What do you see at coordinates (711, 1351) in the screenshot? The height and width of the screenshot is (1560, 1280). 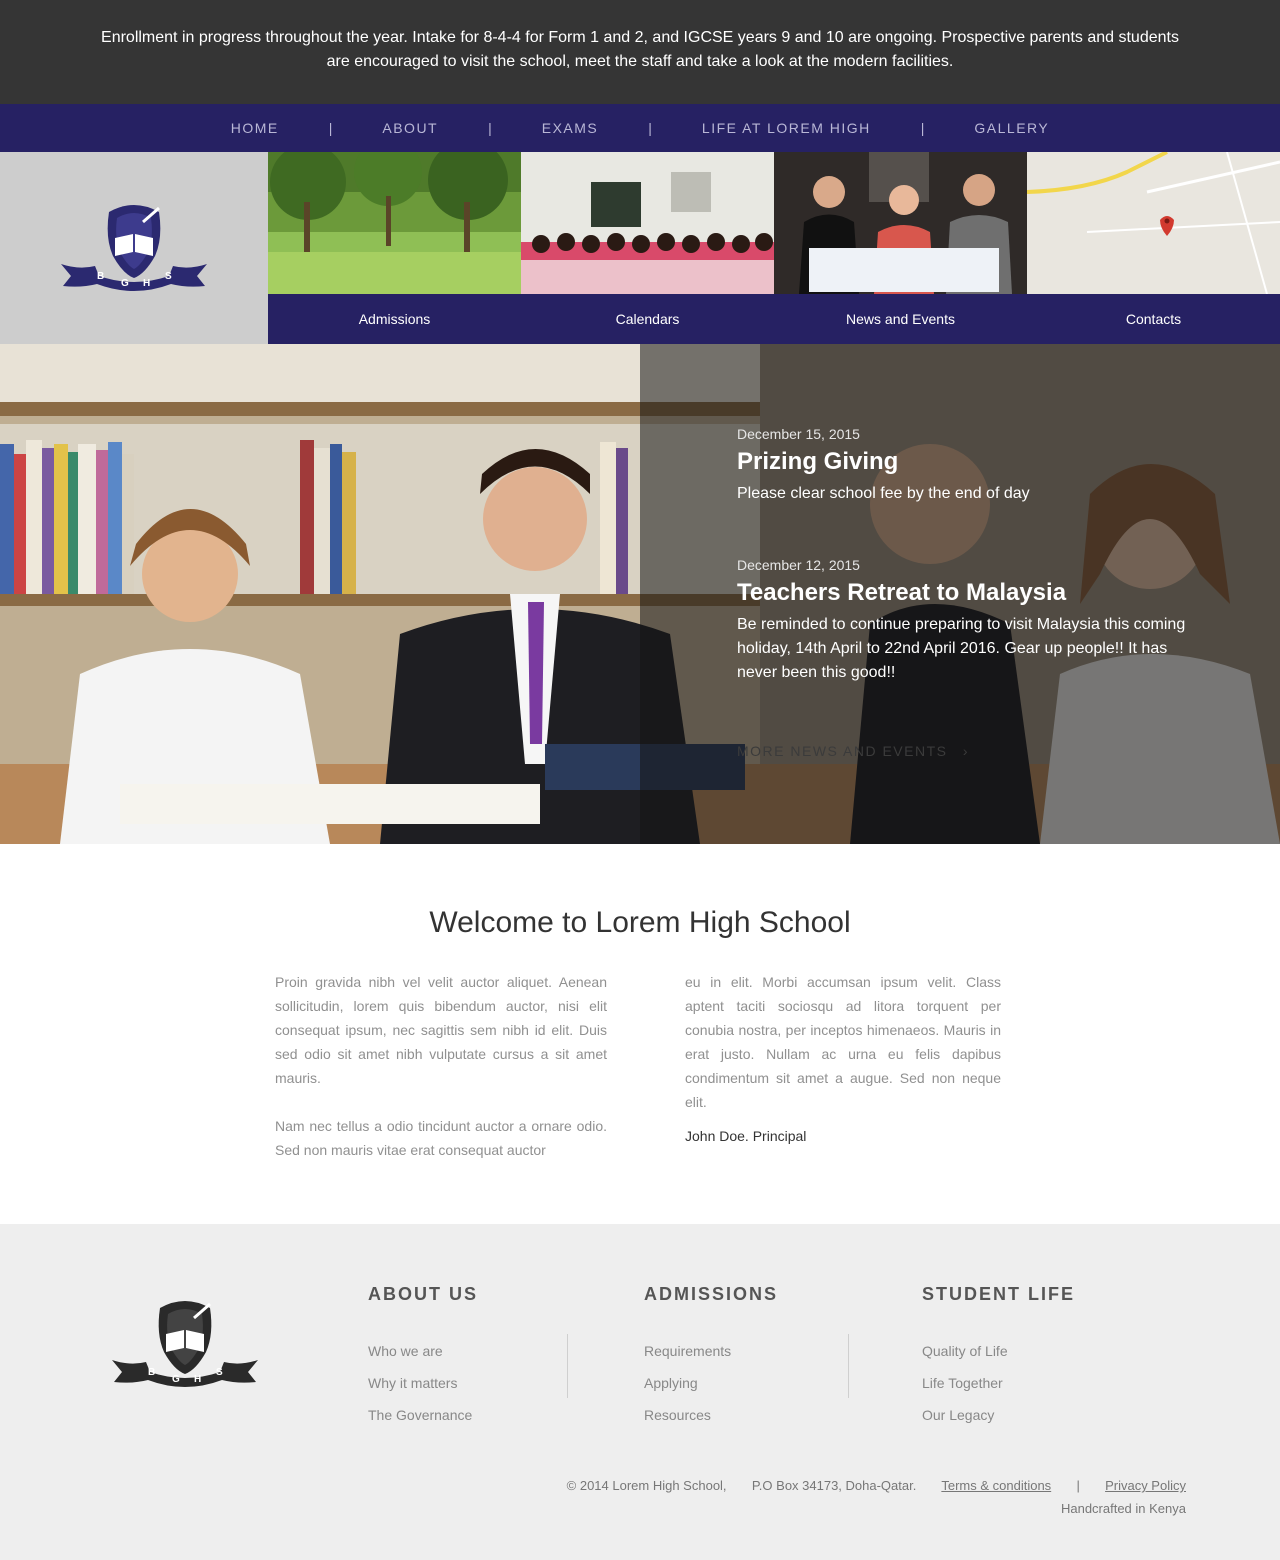 I see `footer-link-requirements: Requirements` at bounding box center [711, 1351].